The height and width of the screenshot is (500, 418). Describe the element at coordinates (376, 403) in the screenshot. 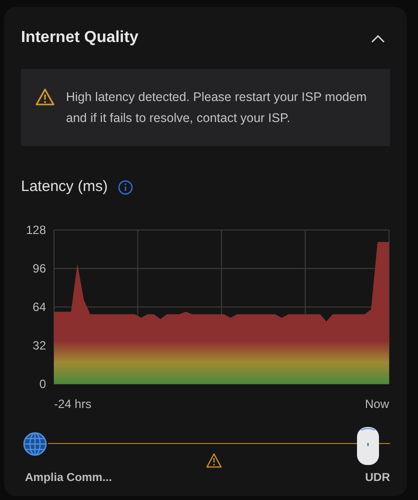

I see `x-axis-label: Now` at that location.